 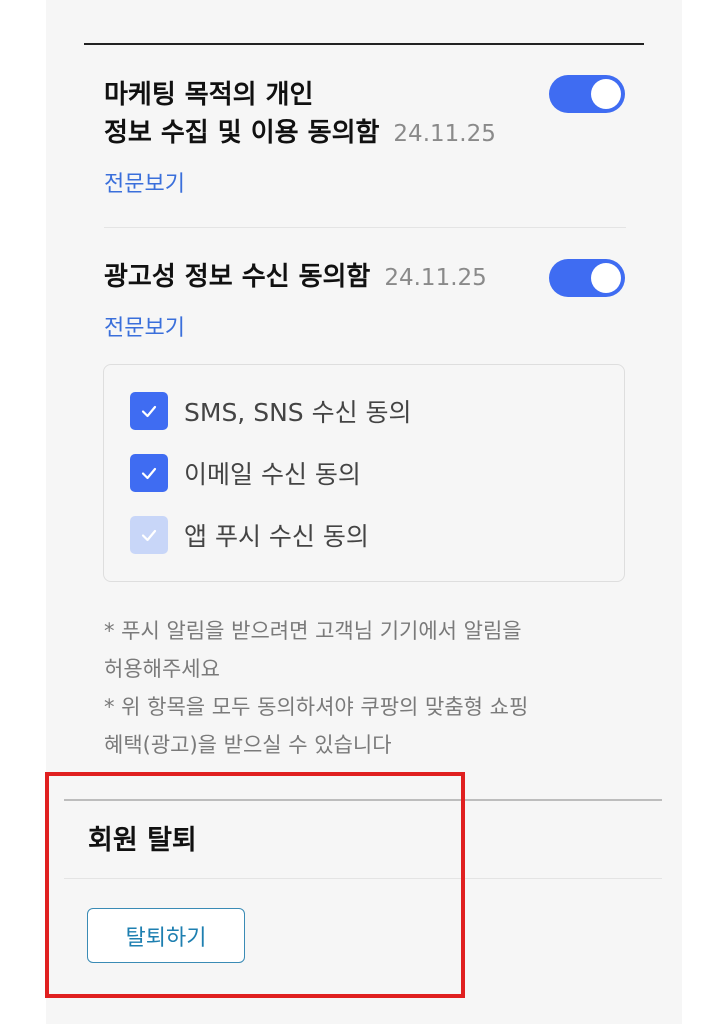 I want to click on ad-consent-title: 광고성 정보 수신 동의함, so click(x=237, y=277).